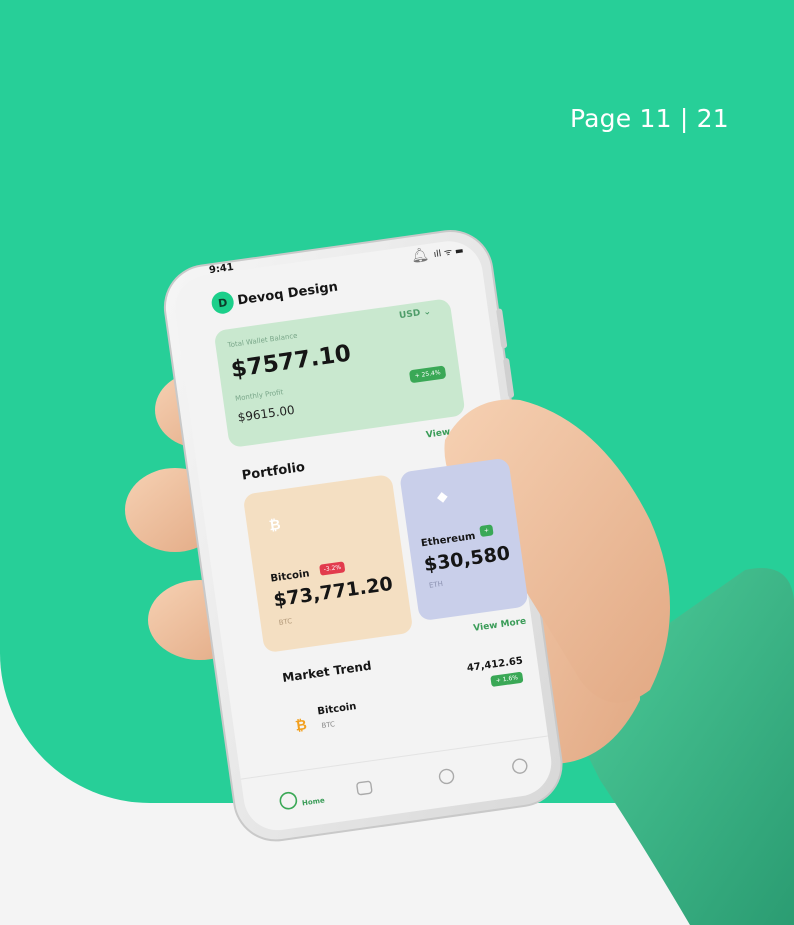 The image size is (794, 925). What do you see at coordinates (273, 471) in the screenshot?
I see `portfolio-title: Portfolio` at bounding box center [273, 471].